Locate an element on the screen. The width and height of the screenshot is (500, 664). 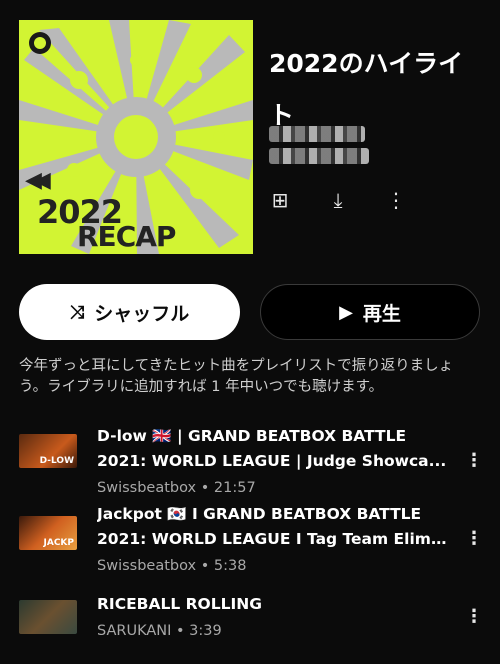
rewind-icon: ◀◀ is located at coordinates (38, 180).